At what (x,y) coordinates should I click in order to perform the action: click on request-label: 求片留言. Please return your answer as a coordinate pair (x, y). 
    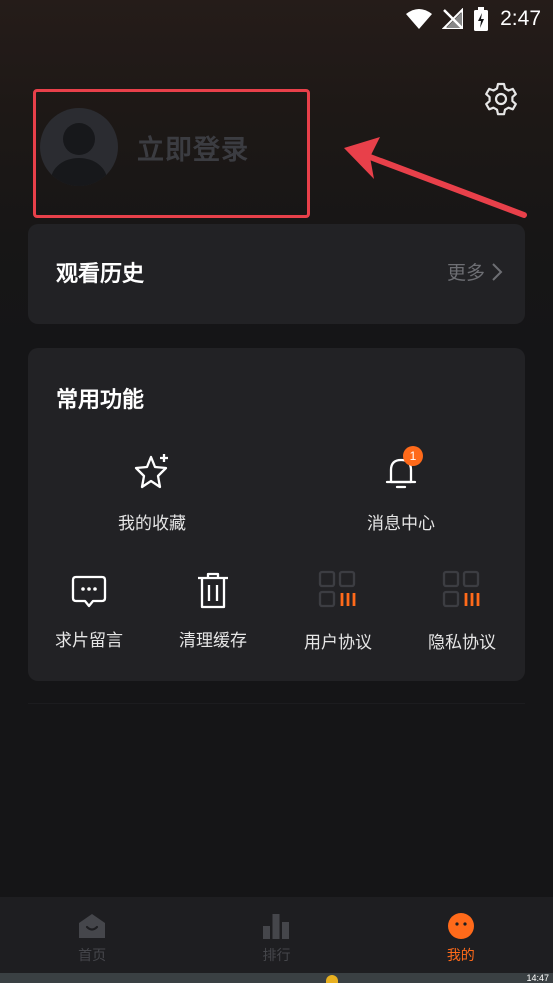
    Looking at the image, I should click on (89, 641).